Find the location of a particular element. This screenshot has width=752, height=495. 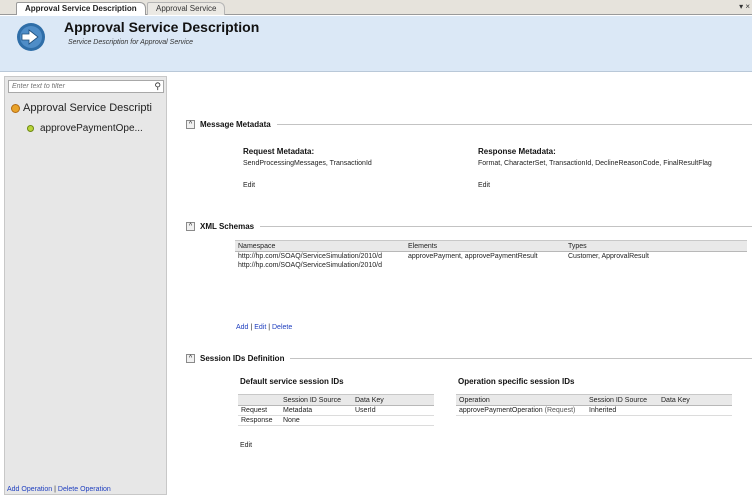

operation-qualifier: (Request) is located at coordinates (560, 410).